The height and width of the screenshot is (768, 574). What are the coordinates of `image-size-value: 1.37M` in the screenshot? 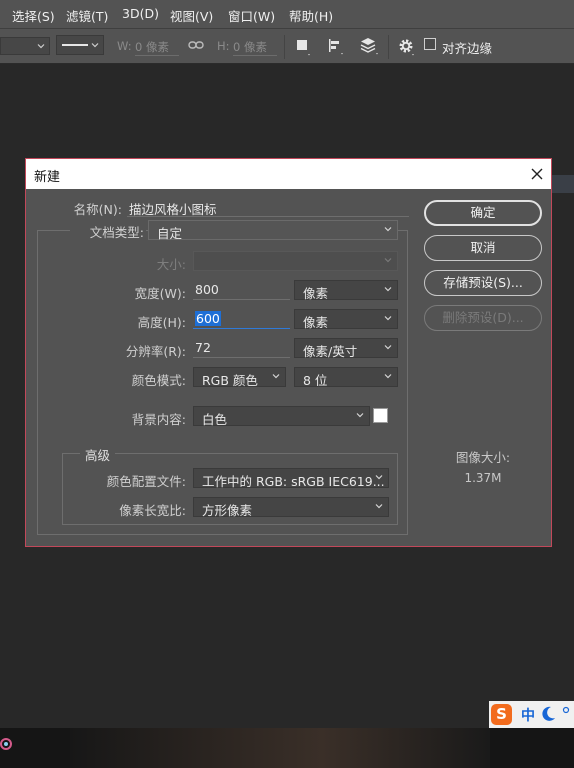 It's located at (483, 478).